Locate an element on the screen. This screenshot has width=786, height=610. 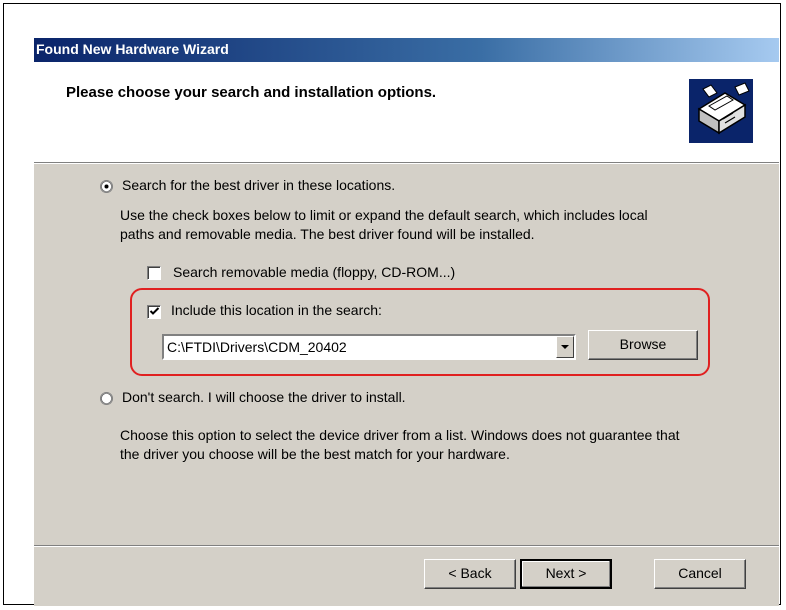
chevron-down-icon is located at coordinates (565, 347).